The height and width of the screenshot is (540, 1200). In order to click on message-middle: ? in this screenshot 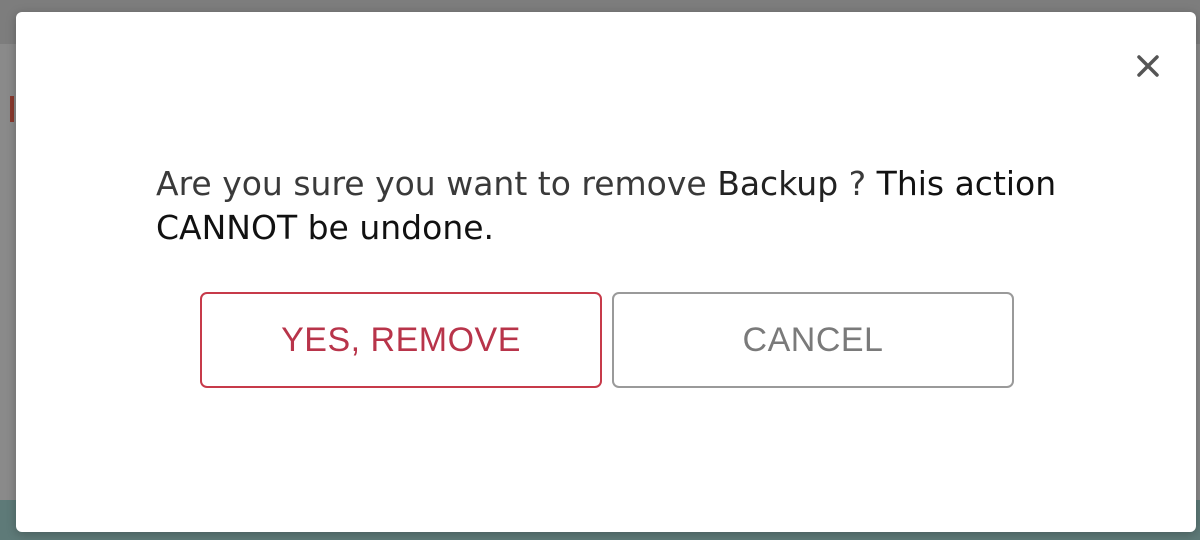, I will do `click(857, 183)`.